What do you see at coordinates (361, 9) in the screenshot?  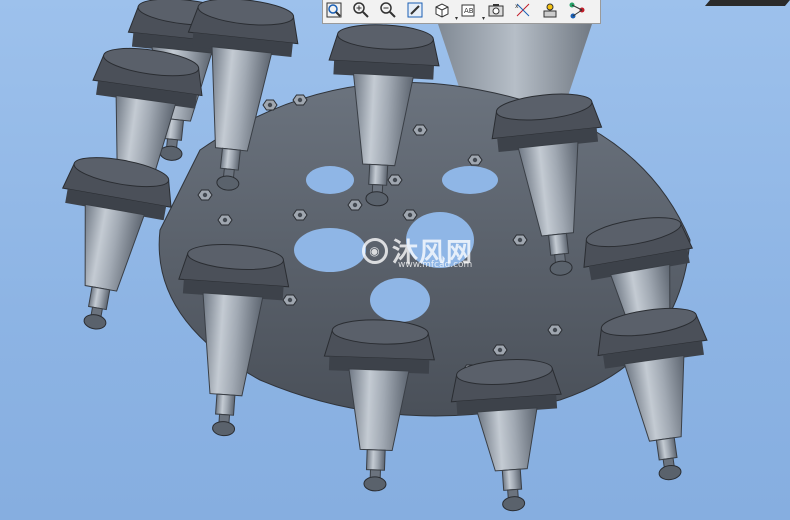 I see `zoom-in-icon` at bounding box center [361, 9].